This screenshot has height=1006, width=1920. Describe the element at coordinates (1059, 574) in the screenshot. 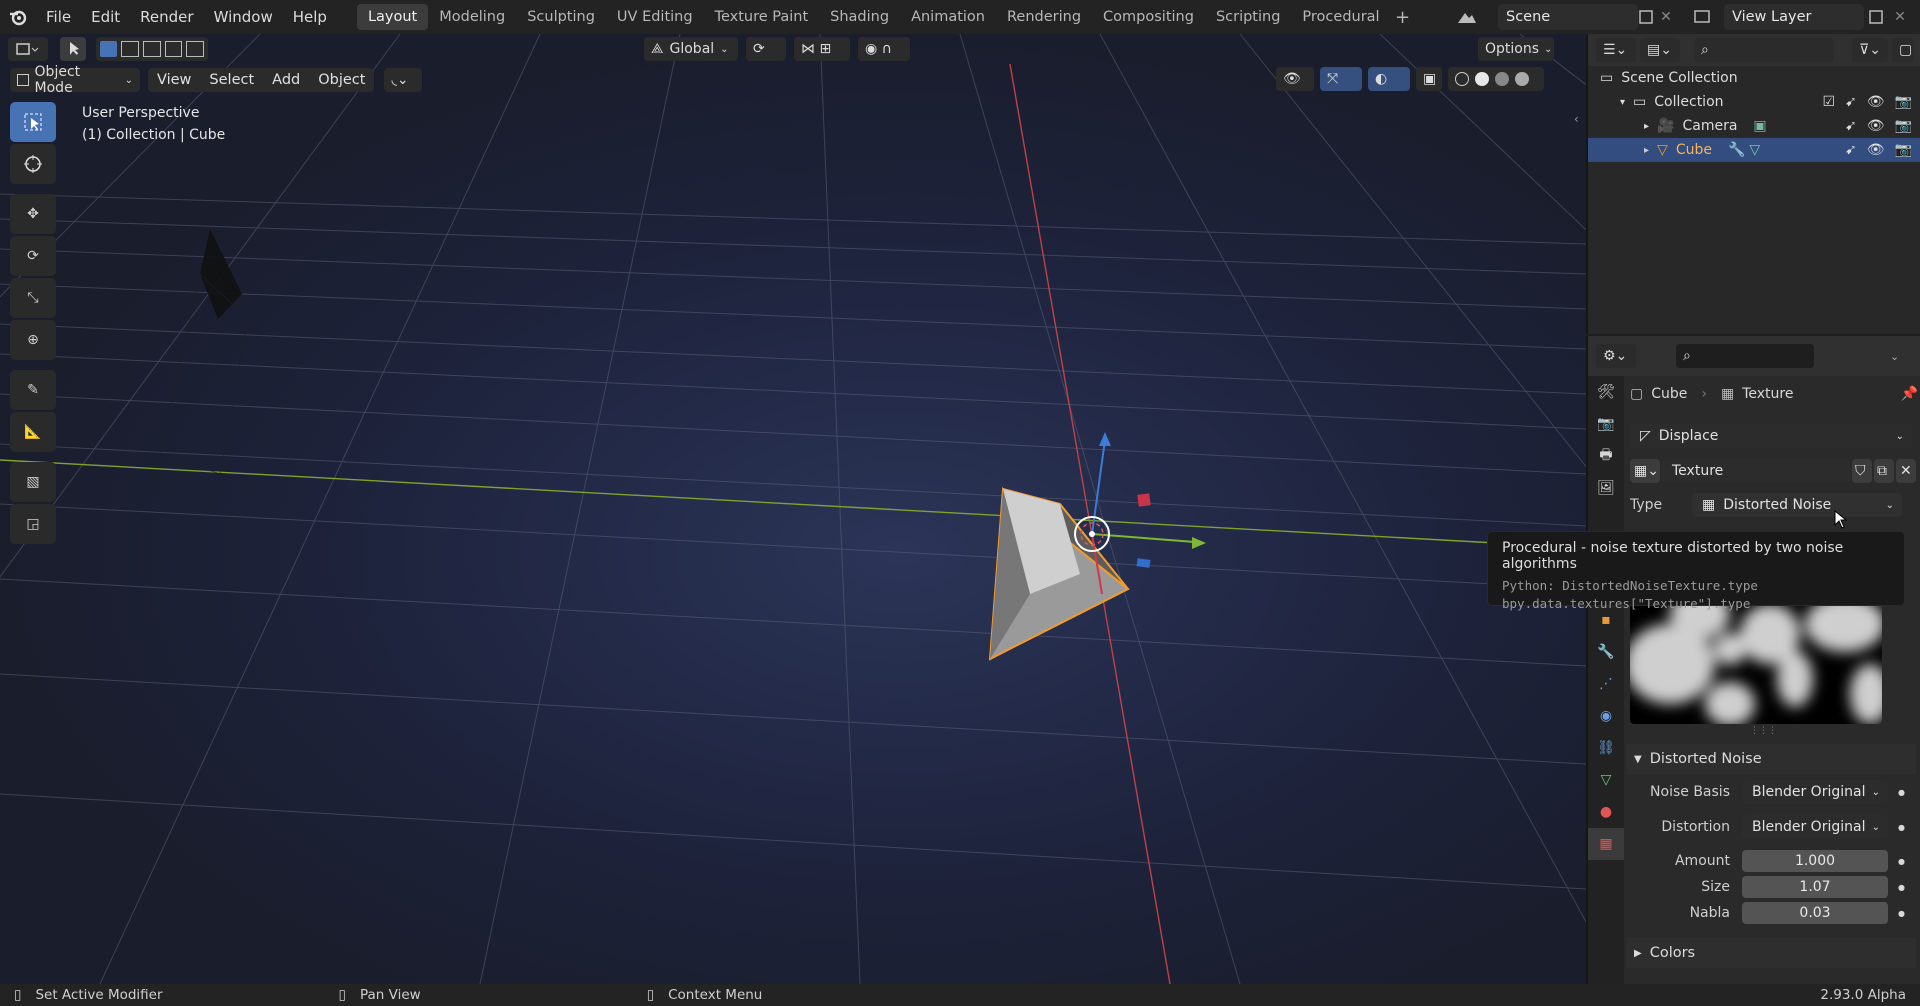

I see `cube-object` at that location.